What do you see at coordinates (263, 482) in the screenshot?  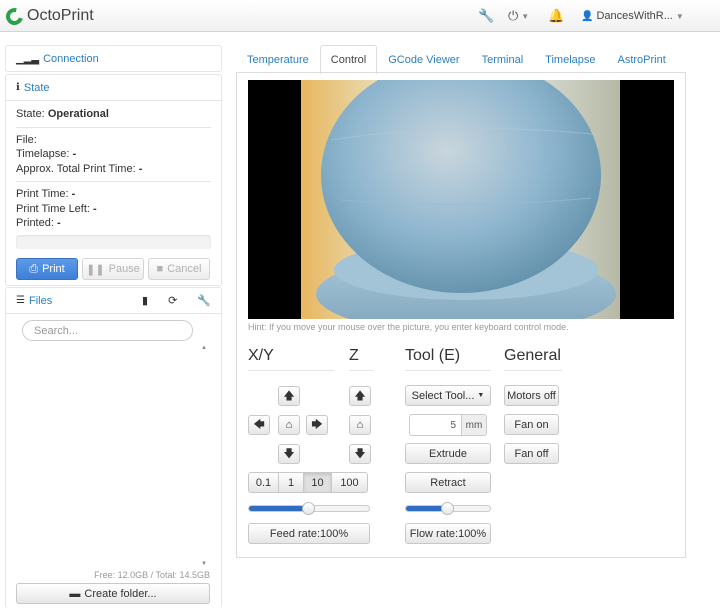 I see `step-0-1-button: 0.1` at bounding box center [263, 482].